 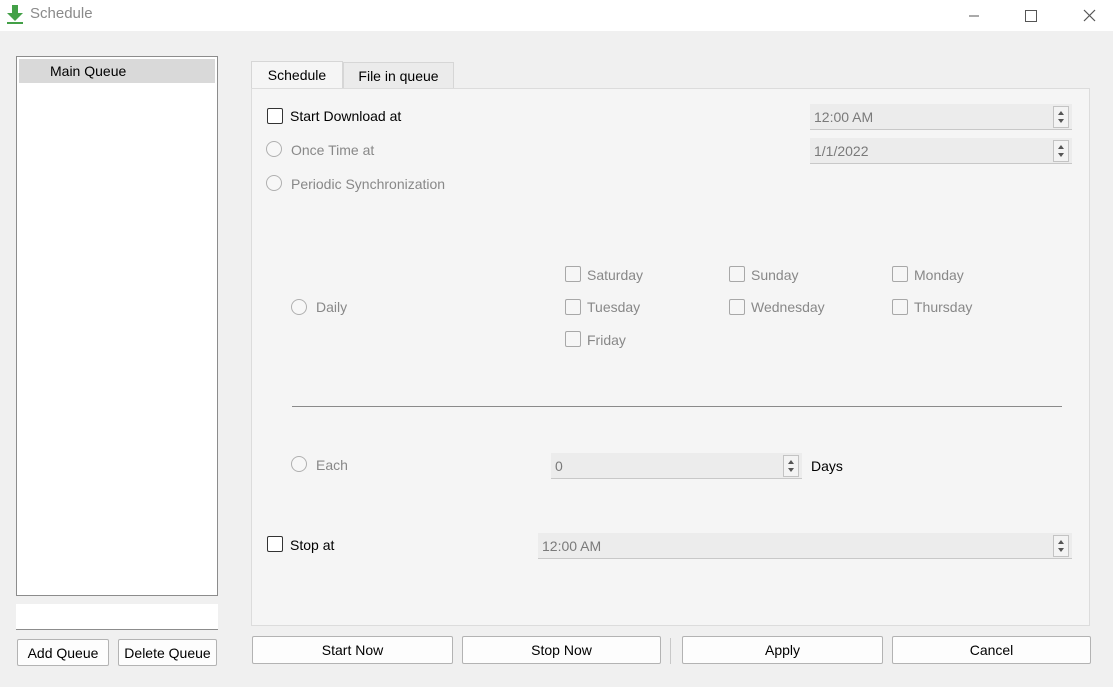 What do you see at coordinates (573, 307) in the screenshot?
I see `day-checkbox-tuesday` at bounding box center [573, 307].